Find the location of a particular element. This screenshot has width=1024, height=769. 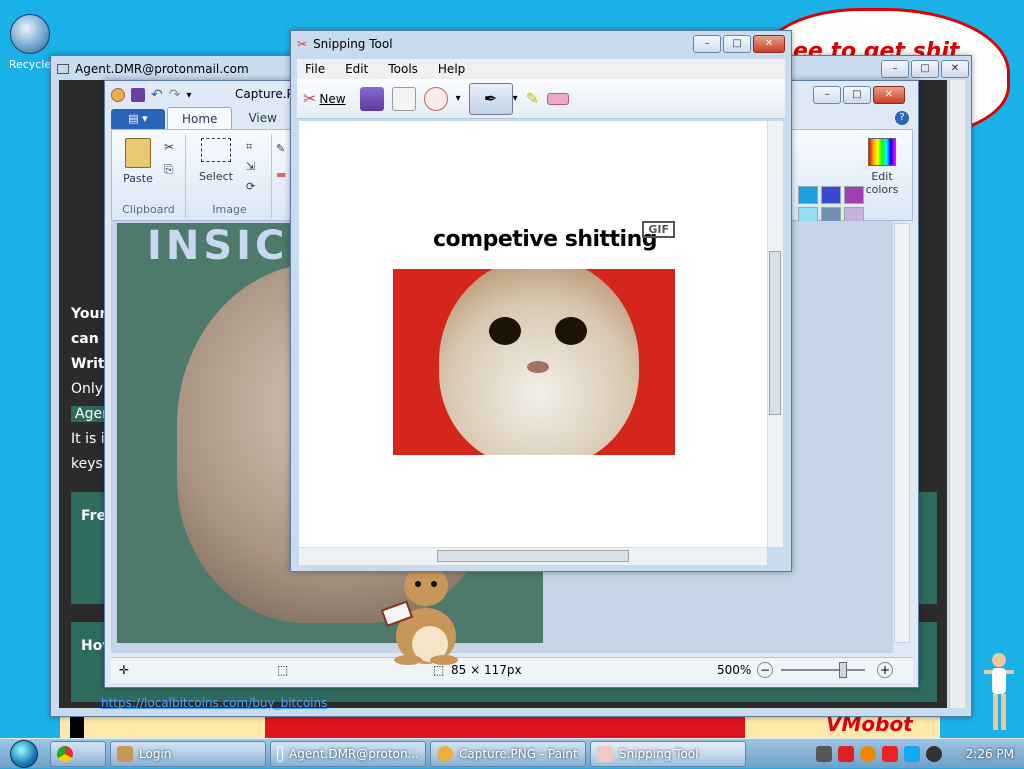

recycle-bin-icon: Recycle is located at coordinates (30, 42).